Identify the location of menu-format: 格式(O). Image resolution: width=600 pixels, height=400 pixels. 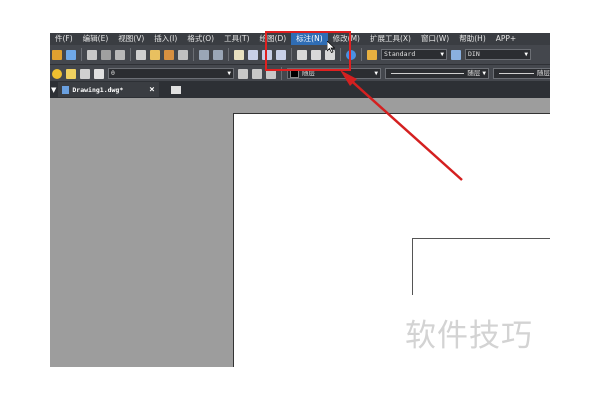
(200, 39).